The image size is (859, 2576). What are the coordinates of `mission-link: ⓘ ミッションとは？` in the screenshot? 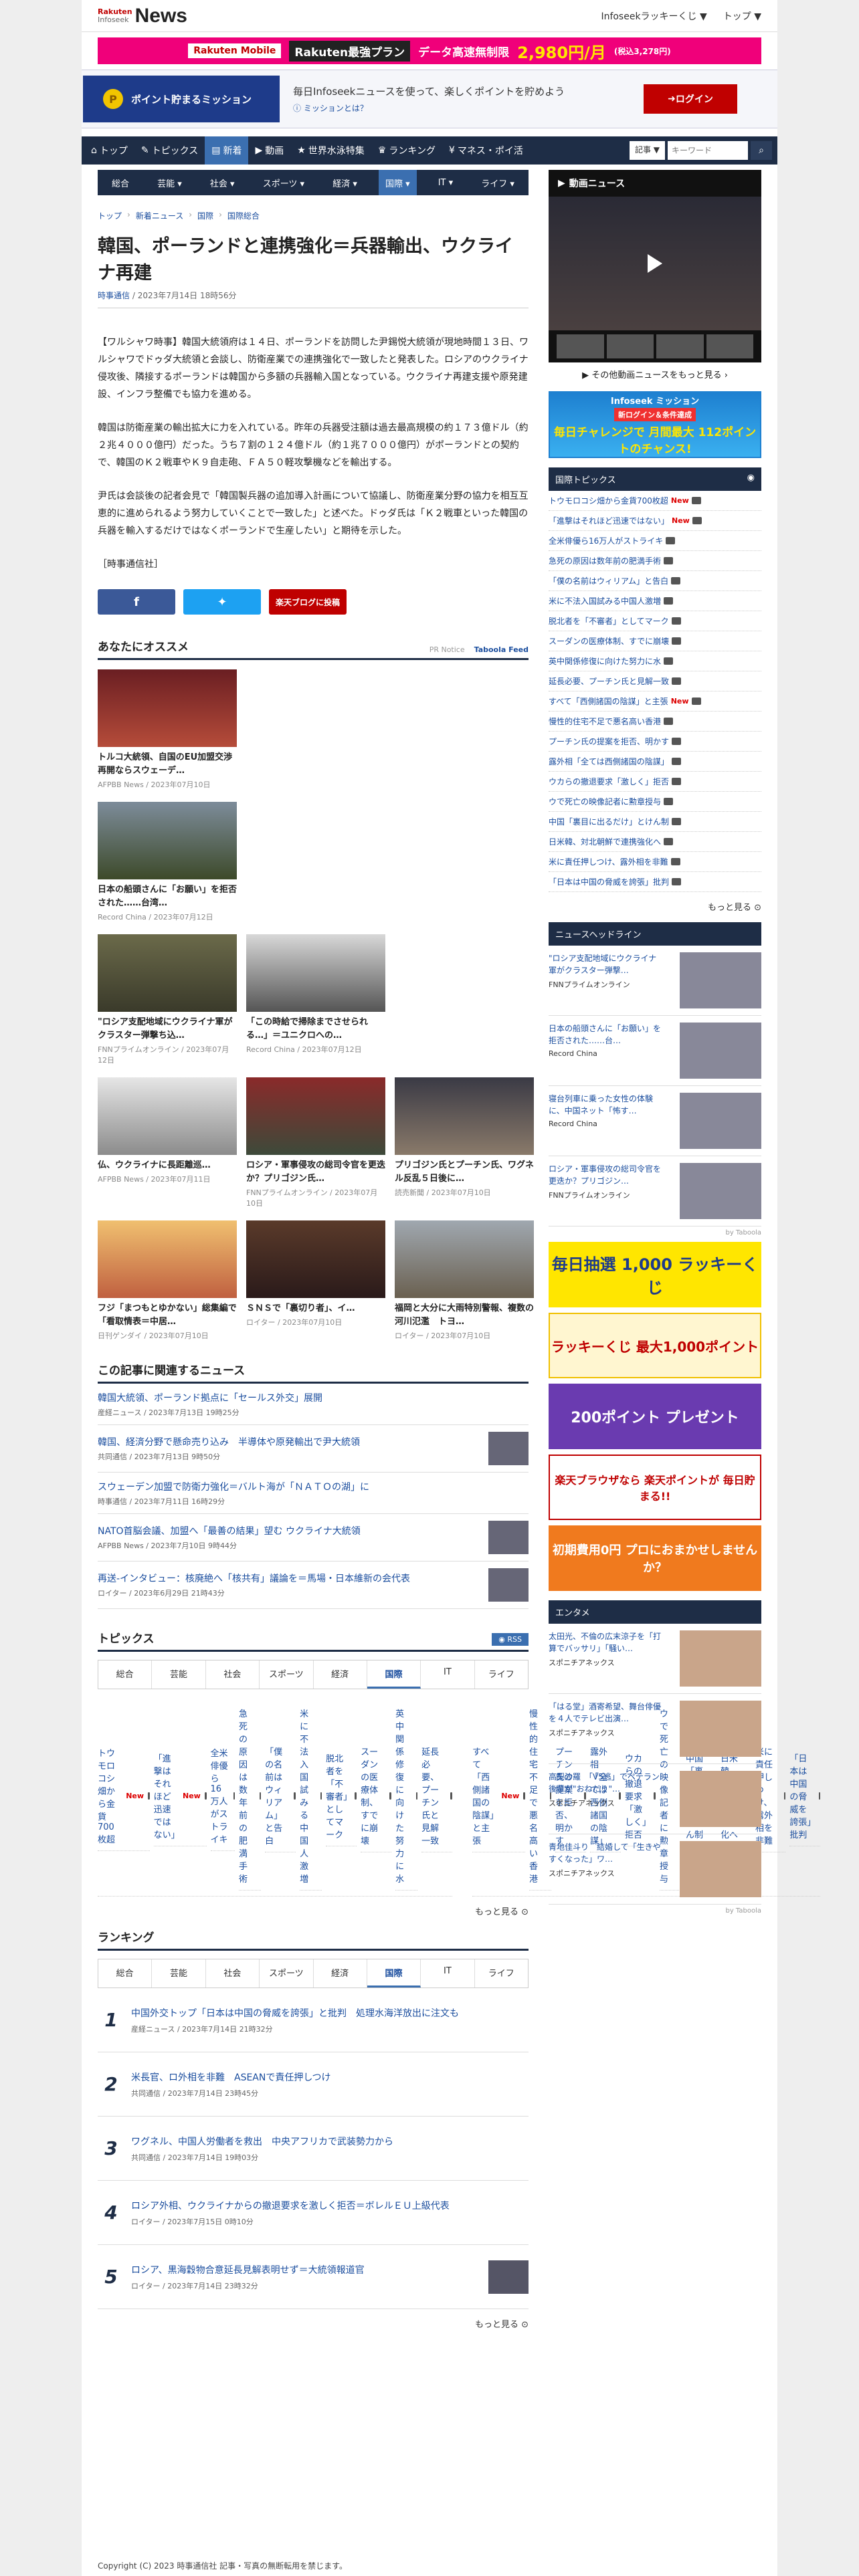 It's located at (469, 108).